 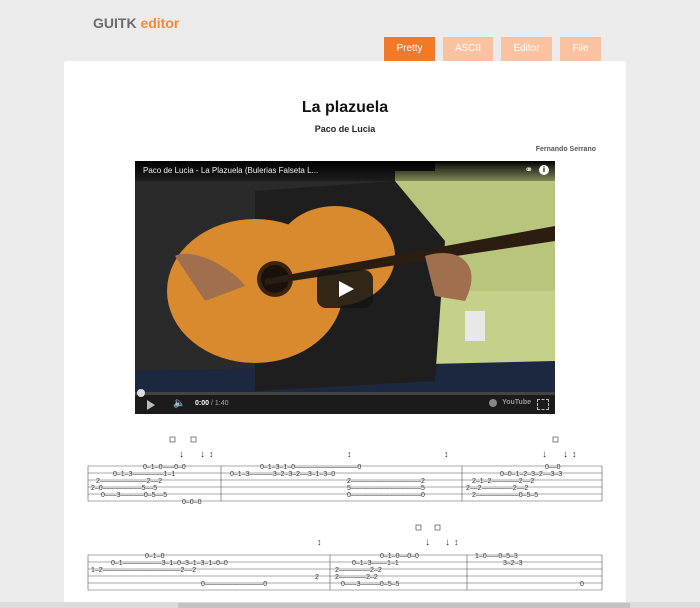 I want to click on svg-text: 0––0, so click(x=553, y=467).